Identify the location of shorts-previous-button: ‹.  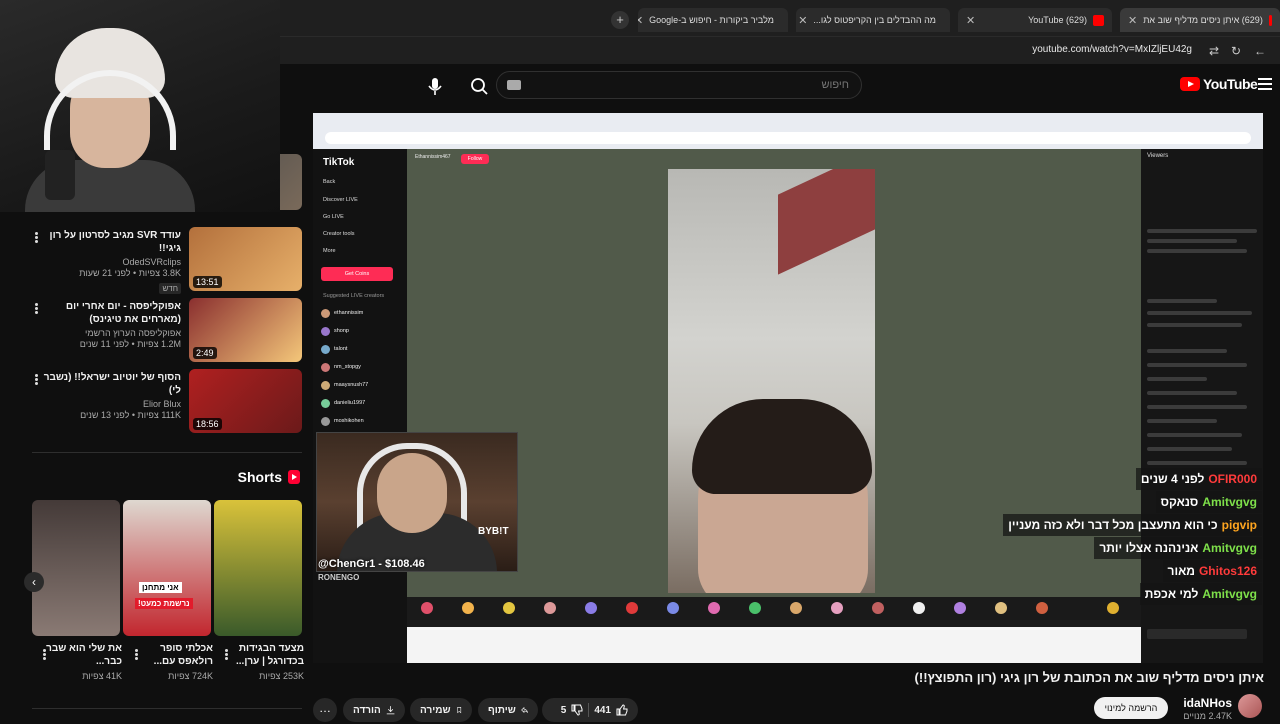
(34, 582).